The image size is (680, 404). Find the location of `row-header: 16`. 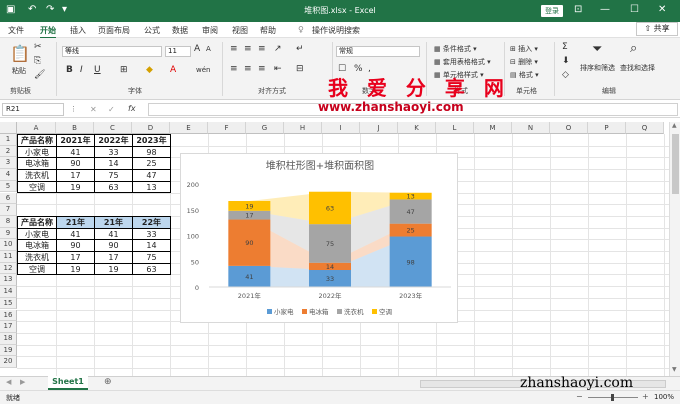

row-header: 16 is located at coordinates (8, 315).